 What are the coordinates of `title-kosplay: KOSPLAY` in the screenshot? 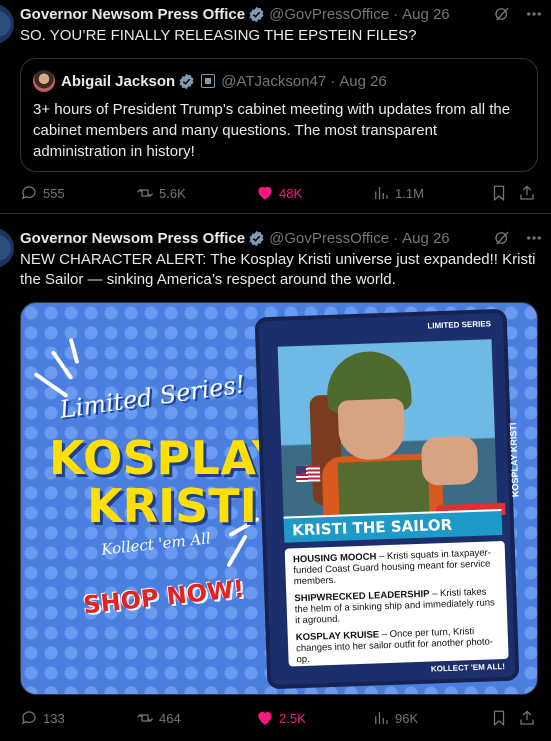 It's located at (167, 458).